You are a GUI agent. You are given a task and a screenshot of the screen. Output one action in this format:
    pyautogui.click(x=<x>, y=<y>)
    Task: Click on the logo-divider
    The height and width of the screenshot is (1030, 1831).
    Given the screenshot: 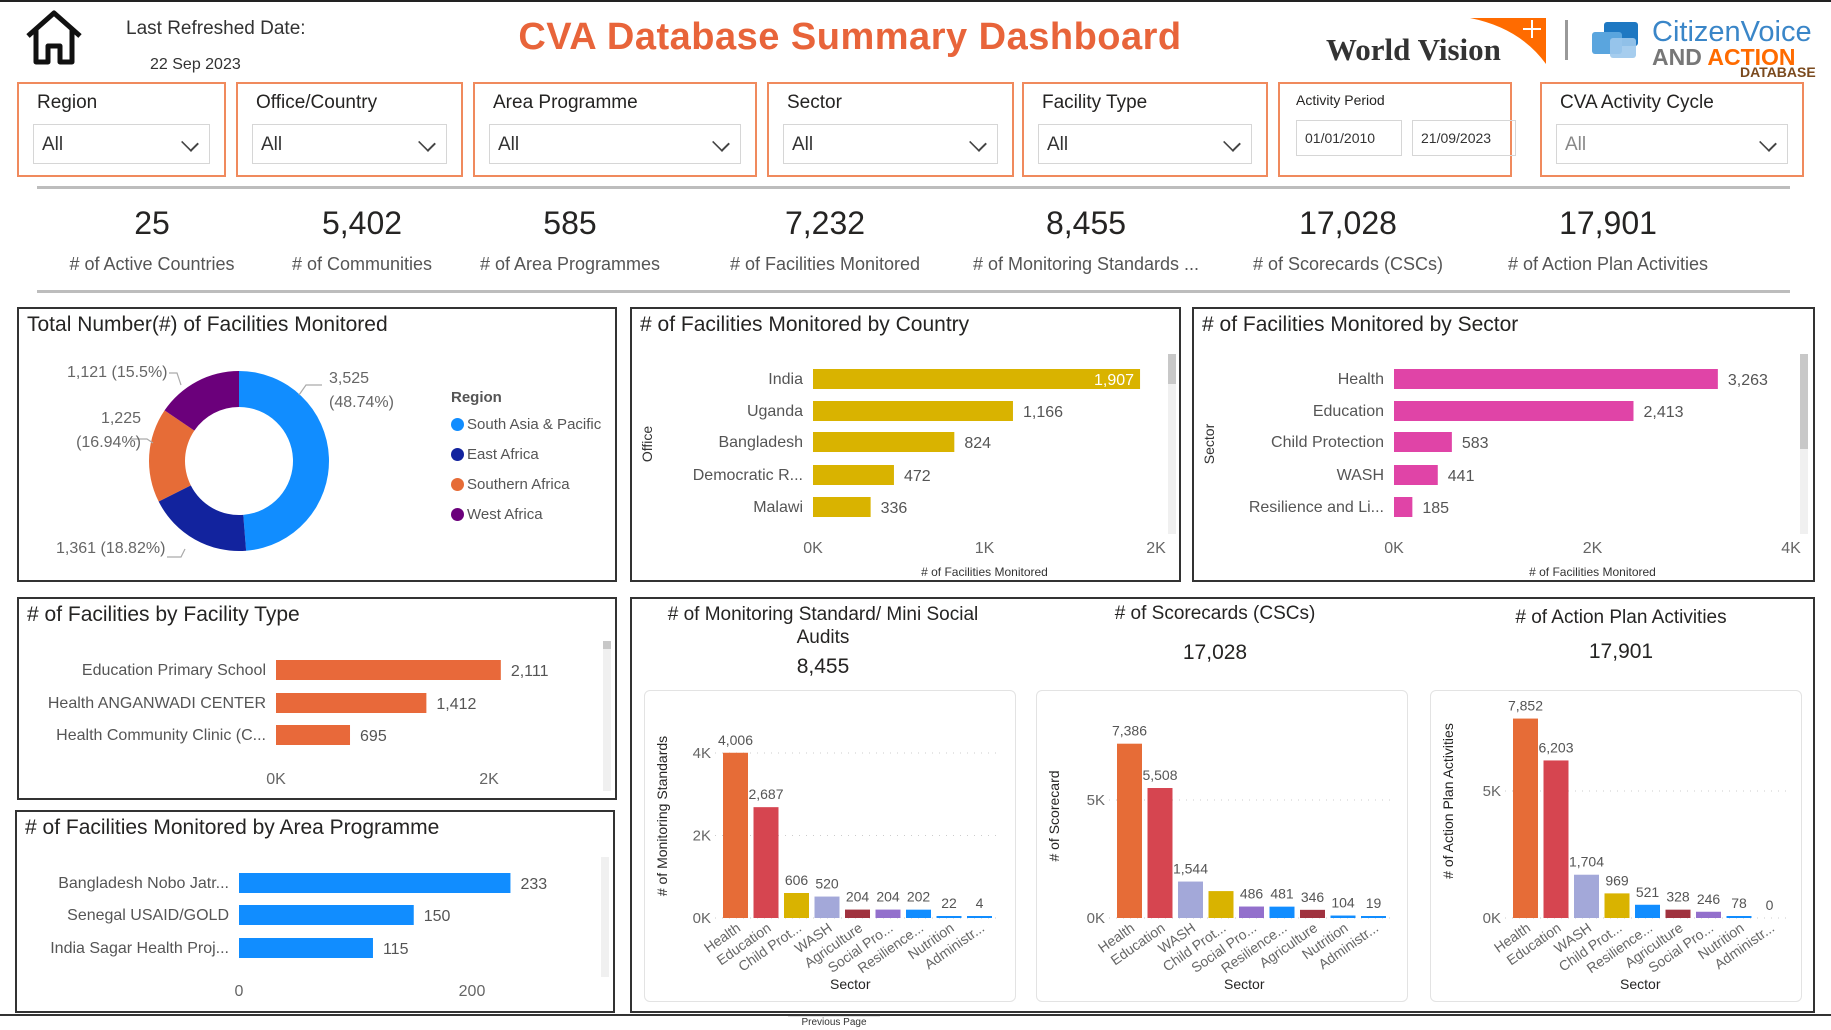 What is the action you would take?
    pyautogui.click(x=1566, y=40)
    